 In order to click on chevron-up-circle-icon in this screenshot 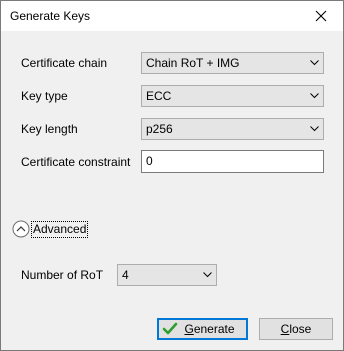, I will do `click(21, 229)`.